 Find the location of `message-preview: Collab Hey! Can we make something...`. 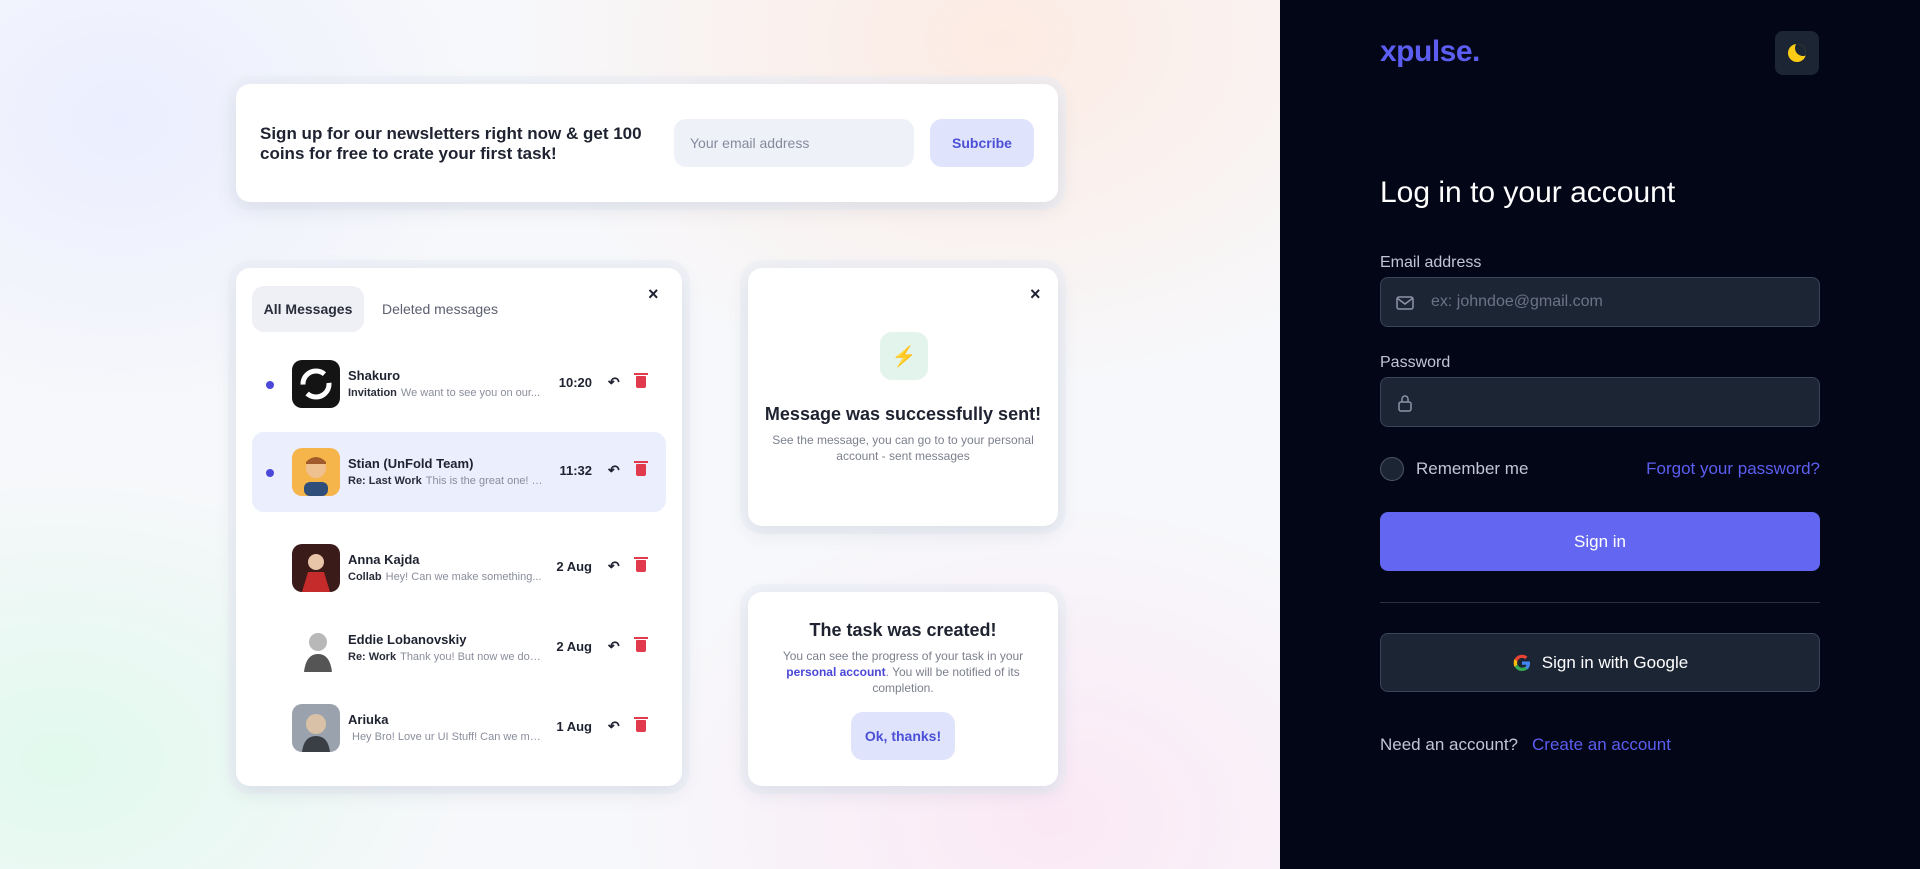

message-preview: Collab Hey! Can we make something... is located at coordinates (445, 577).